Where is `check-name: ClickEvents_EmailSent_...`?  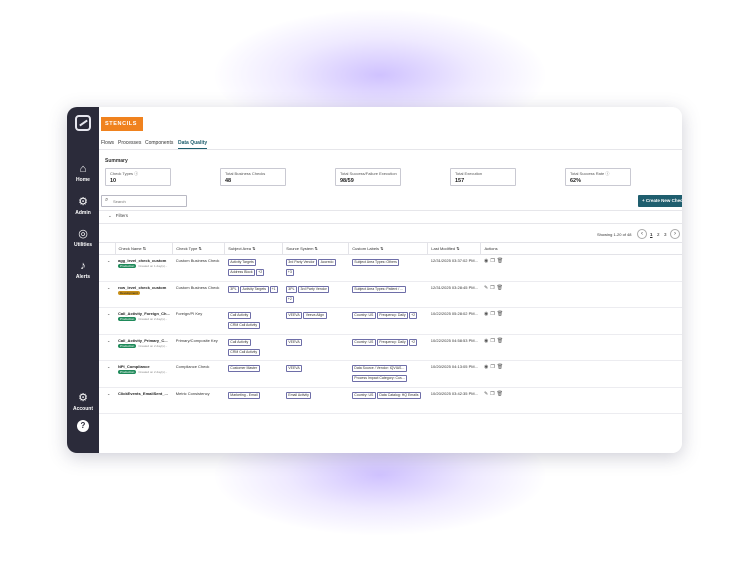
check-name: ClickEvents_EmailSent_... is located at coordinates (144, 393).